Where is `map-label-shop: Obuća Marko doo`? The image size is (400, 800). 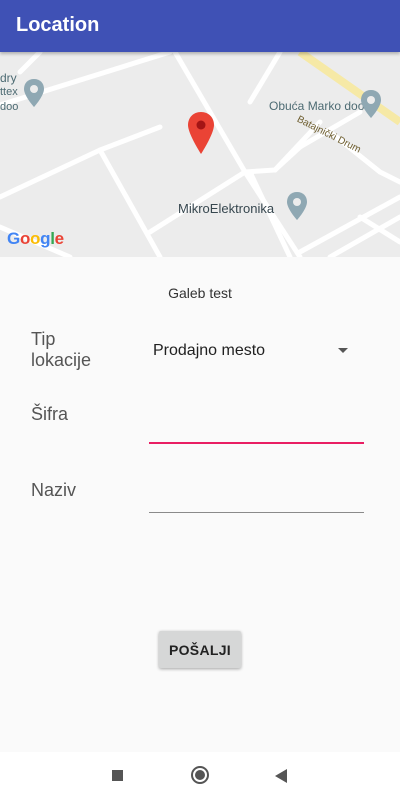 map-label-shop: Obuća Marko doo is located at coordinates (317, 106).